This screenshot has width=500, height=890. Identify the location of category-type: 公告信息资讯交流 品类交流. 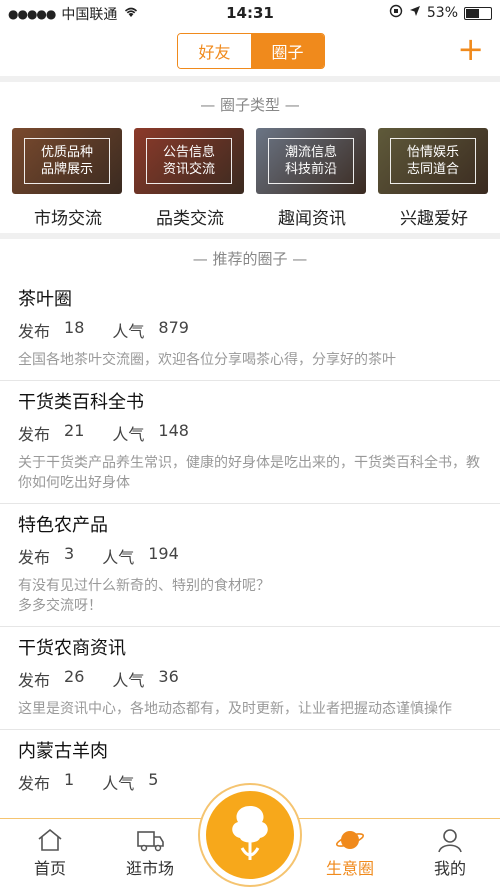
(190, 178).